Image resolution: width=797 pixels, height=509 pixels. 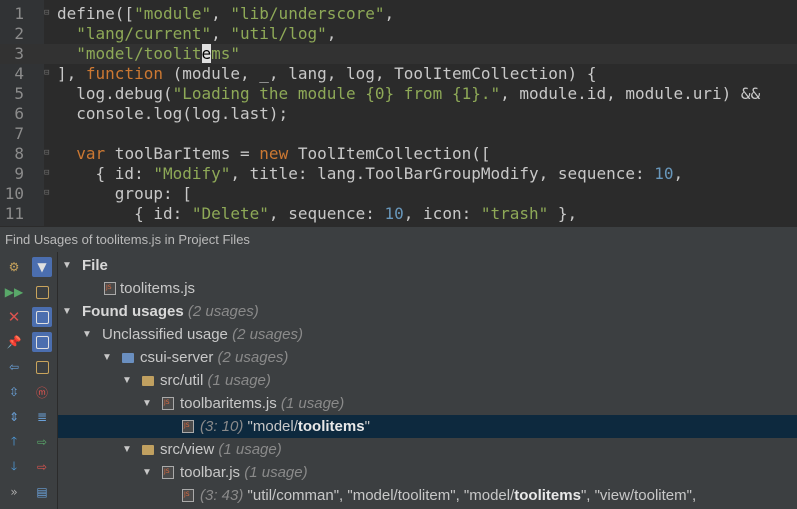 What do you see at coordinates (427, 334) in the screenshot?
I see `tree-row-unclassified: ▼ Unclassified usage (2 usages)` at bounding box center [427, 334].